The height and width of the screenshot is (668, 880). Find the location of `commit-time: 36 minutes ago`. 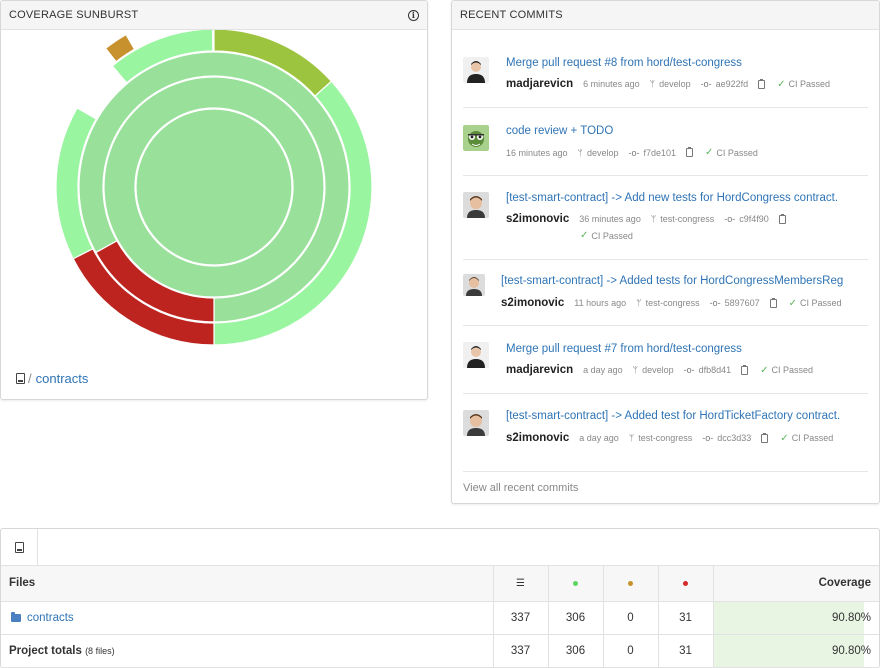

commit-time: 36 minutes ago is located at coordinates (610, 219).